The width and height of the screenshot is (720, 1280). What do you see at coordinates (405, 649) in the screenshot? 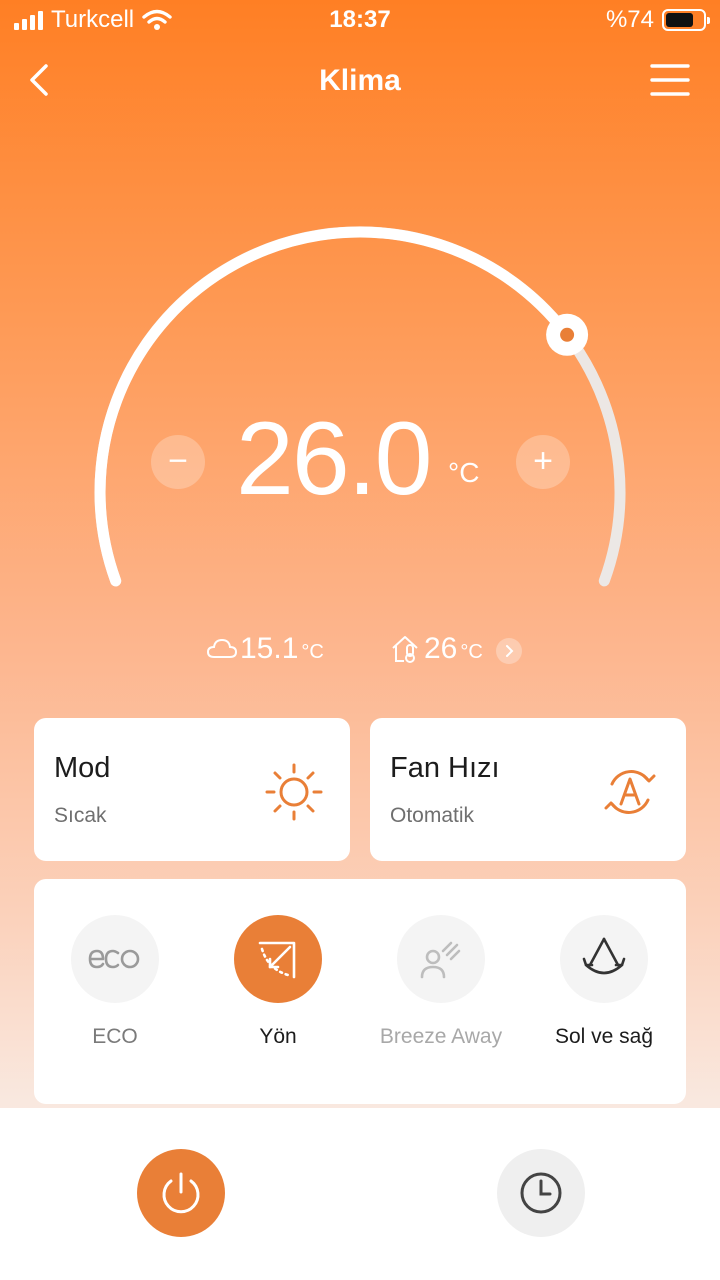
I see `home-thermometer-icon` at bounding box center [405, 649].